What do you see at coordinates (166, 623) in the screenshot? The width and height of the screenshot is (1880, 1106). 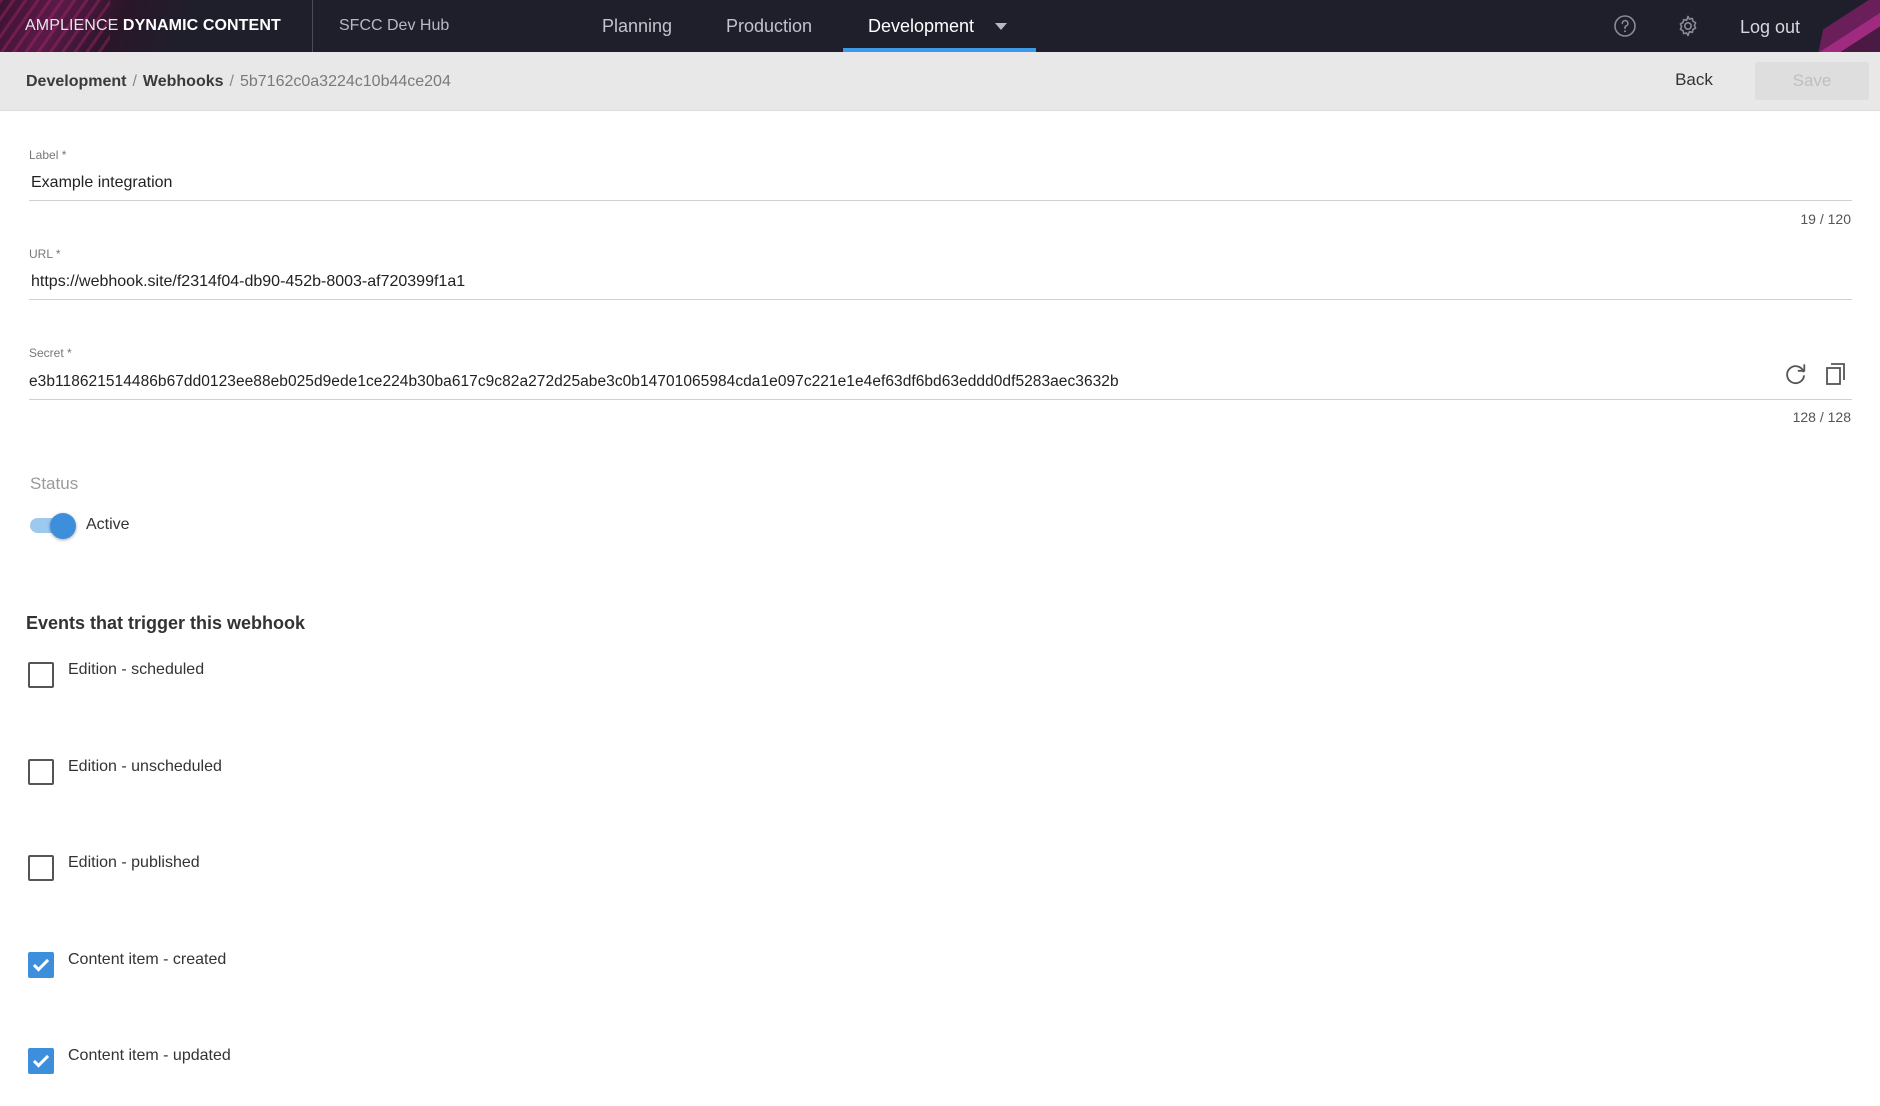 I see `events-section-title: Events that trigger this webhook` at bounding box center [166, 623].